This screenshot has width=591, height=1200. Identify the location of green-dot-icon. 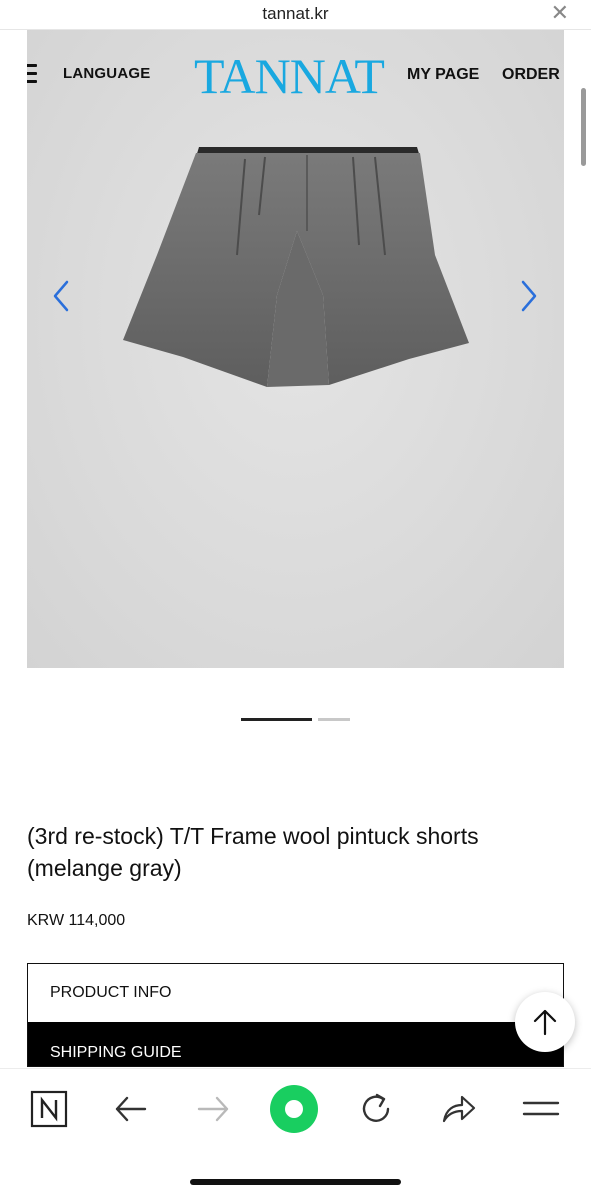
(294, 1109).